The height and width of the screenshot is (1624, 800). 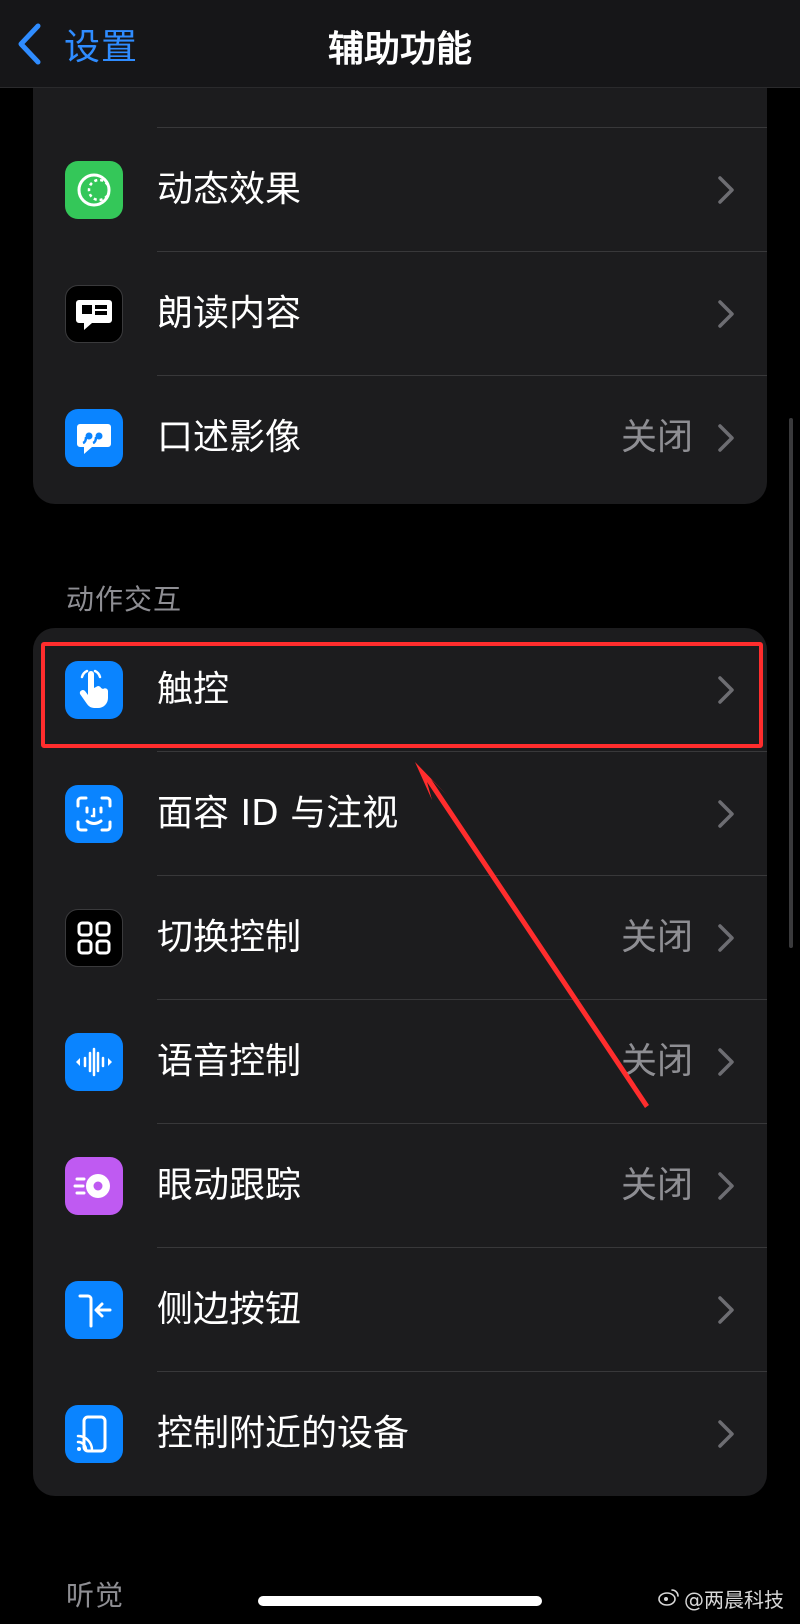 What do you see at coordinates (94, 938) in the screenshot?
I see `switch-control-icon` at bounding box center [94, 938].